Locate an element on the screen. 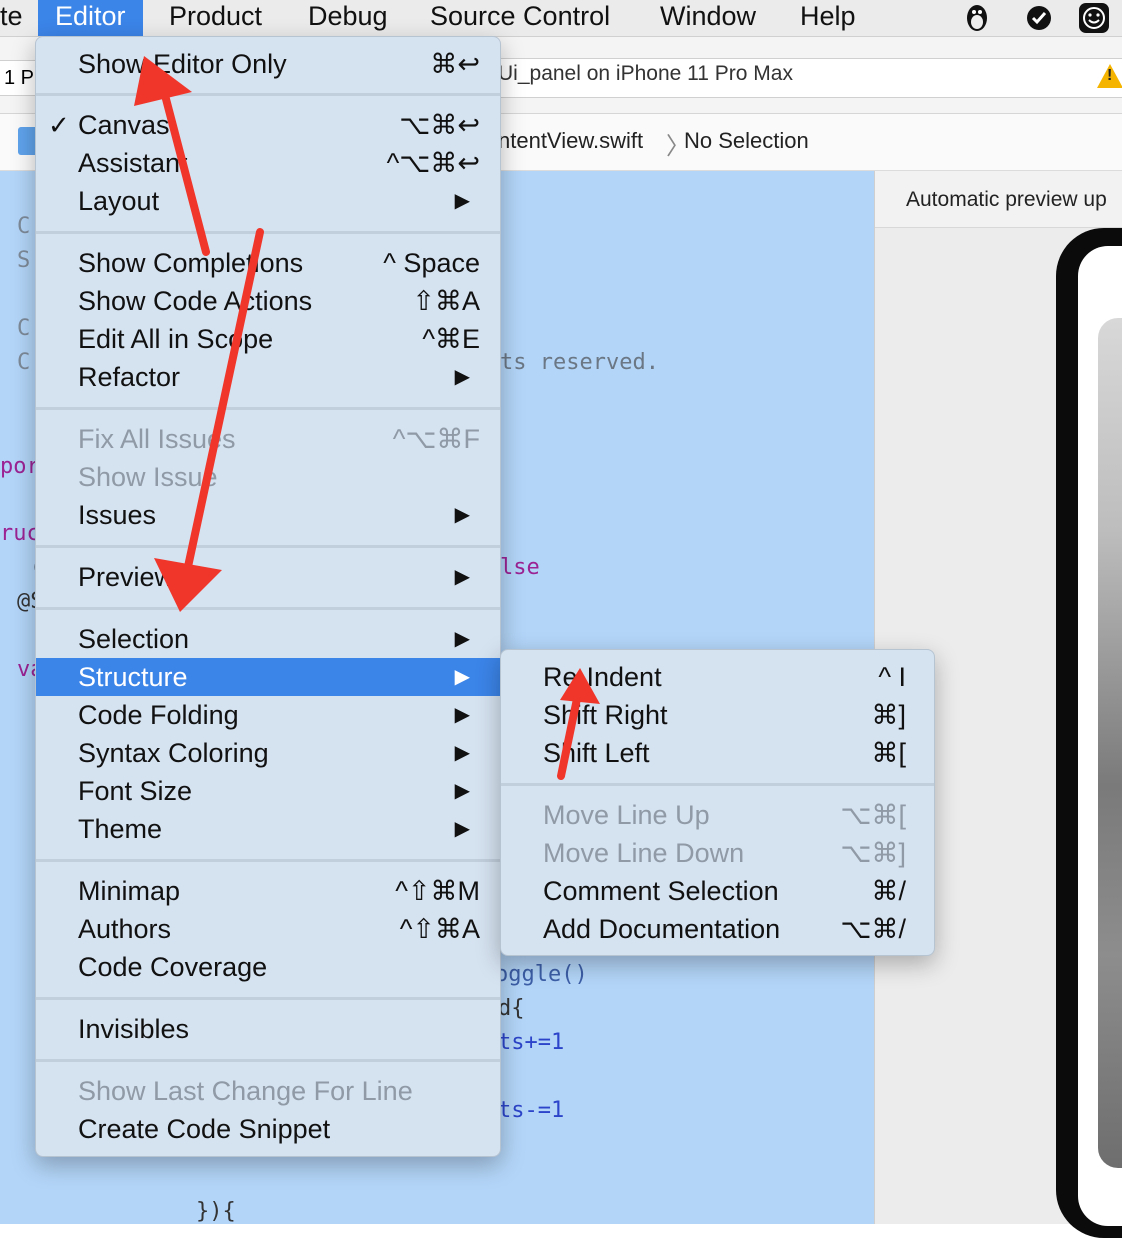 This screenshot has height=1238, width=1122. submenu-item-comment-selection: Comment Selection ⌘/ is located at coordinates (717, 891).